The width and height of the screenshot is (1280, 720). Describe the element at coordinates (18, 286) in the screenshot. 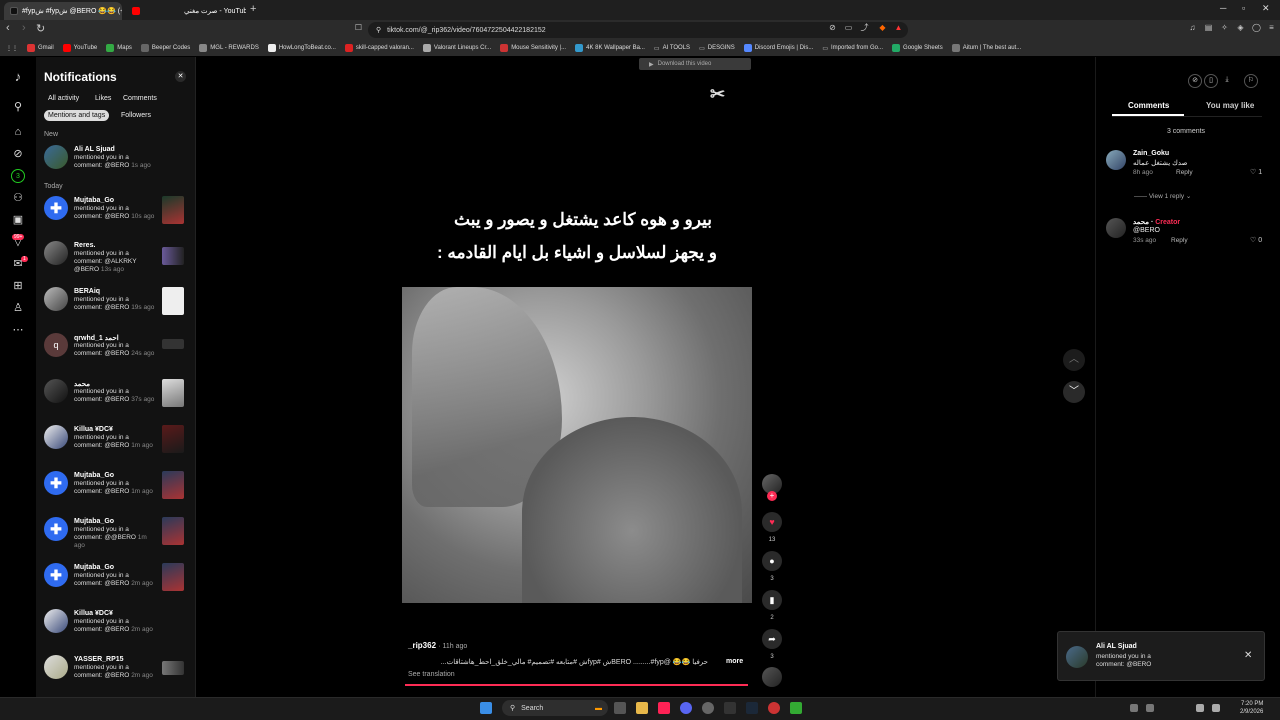

I see `upload-icon: ⊞` at that location.